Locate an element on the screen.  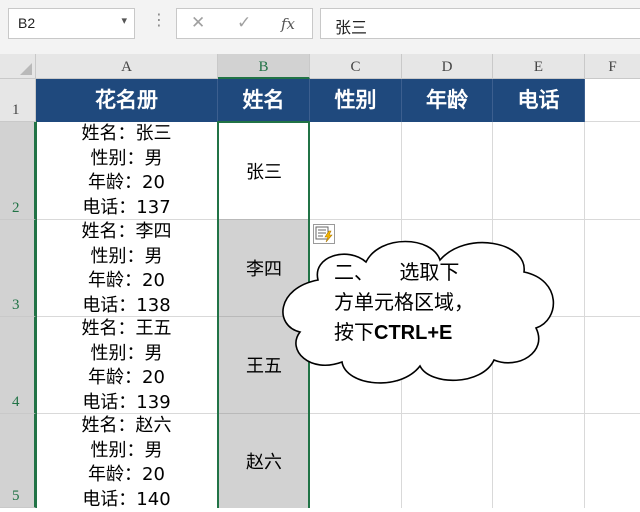
roster-line: 电话：138 is located at coordinates (126, 306).